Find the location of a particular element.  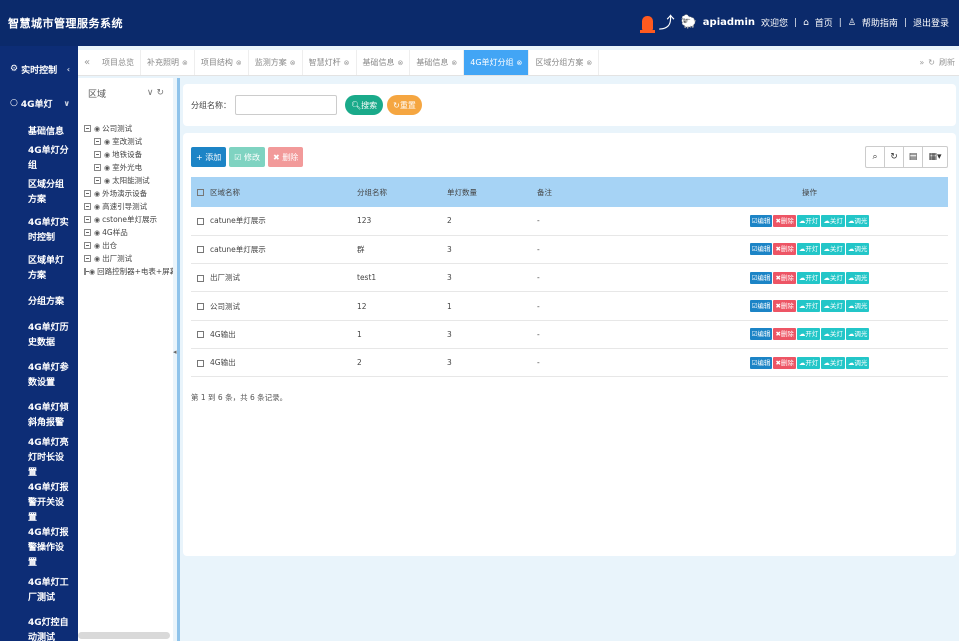

tab: 补充照明 ⊗ is located at coordinates (168, 62).